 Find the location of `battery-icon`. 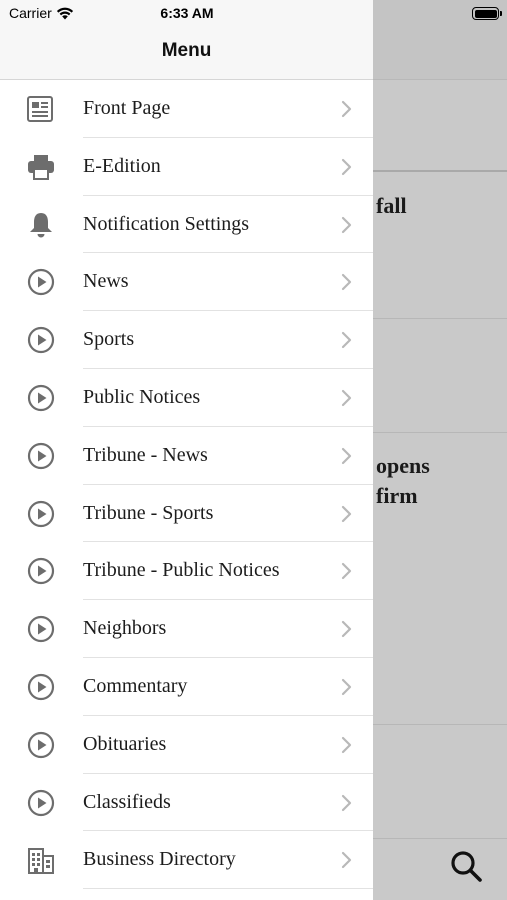

battery-icon is located at coordinates (487, 13).